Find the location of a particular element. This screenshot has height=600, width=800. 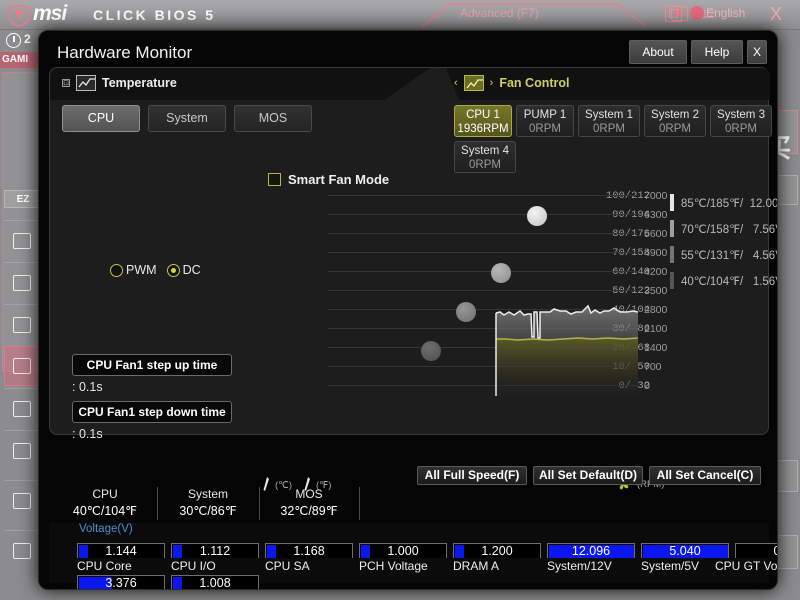

dialog-window-buttons: About Help X is located at coordinates (698, 52).